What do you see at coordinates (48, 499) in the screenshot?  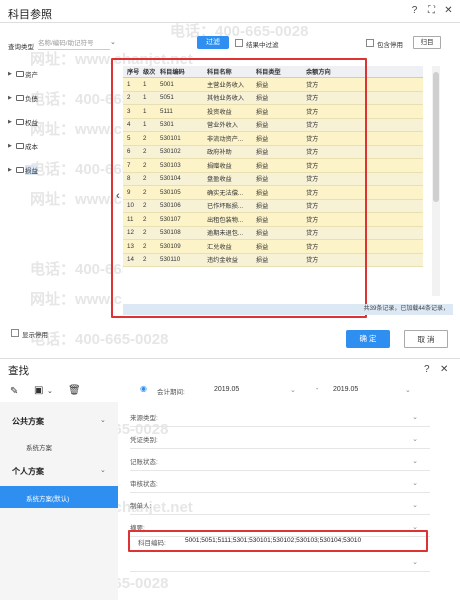 I see `personal-default-label: 系统方案(默认)` at bounding box center [48, 499].